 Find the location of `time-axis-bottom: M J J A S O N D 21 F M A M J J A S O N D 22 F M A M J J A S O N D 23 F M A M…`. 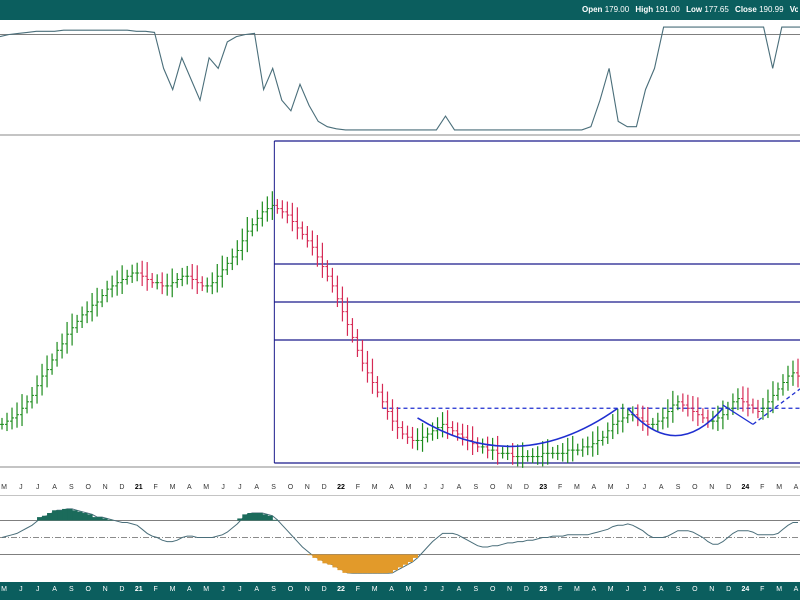

time-axis-bottom: M J J A S O N D 21 F M A M J J A S O N D 22 F M A M J J A S O N D 23 F M A M… is located at coordinates (400, 591).